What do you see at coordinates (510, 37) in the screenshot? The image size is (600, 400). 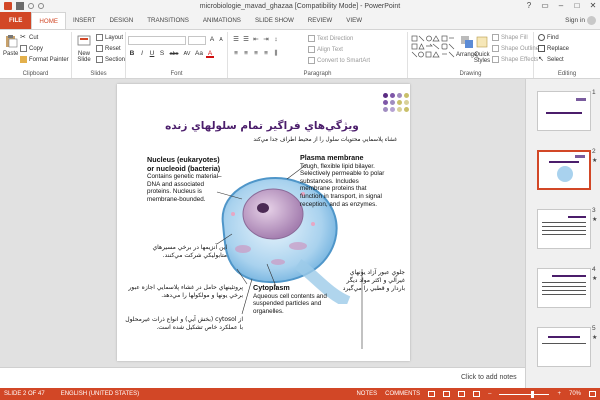 I see `shape-fill-button: Shape Fill` at bounding box center [510, 37].